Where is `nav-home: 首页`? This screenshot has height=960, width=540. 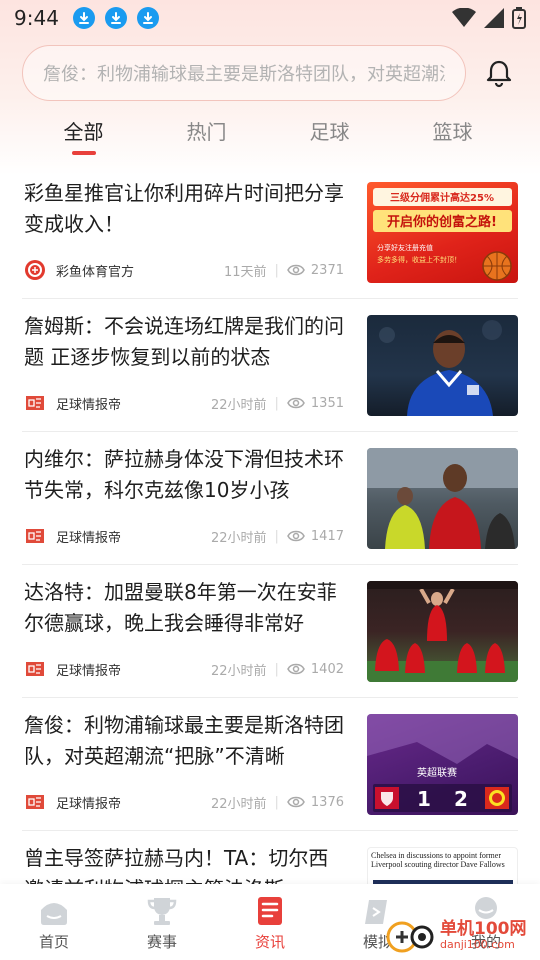
nav-home: 首页 is located at coordinates (54, 922).